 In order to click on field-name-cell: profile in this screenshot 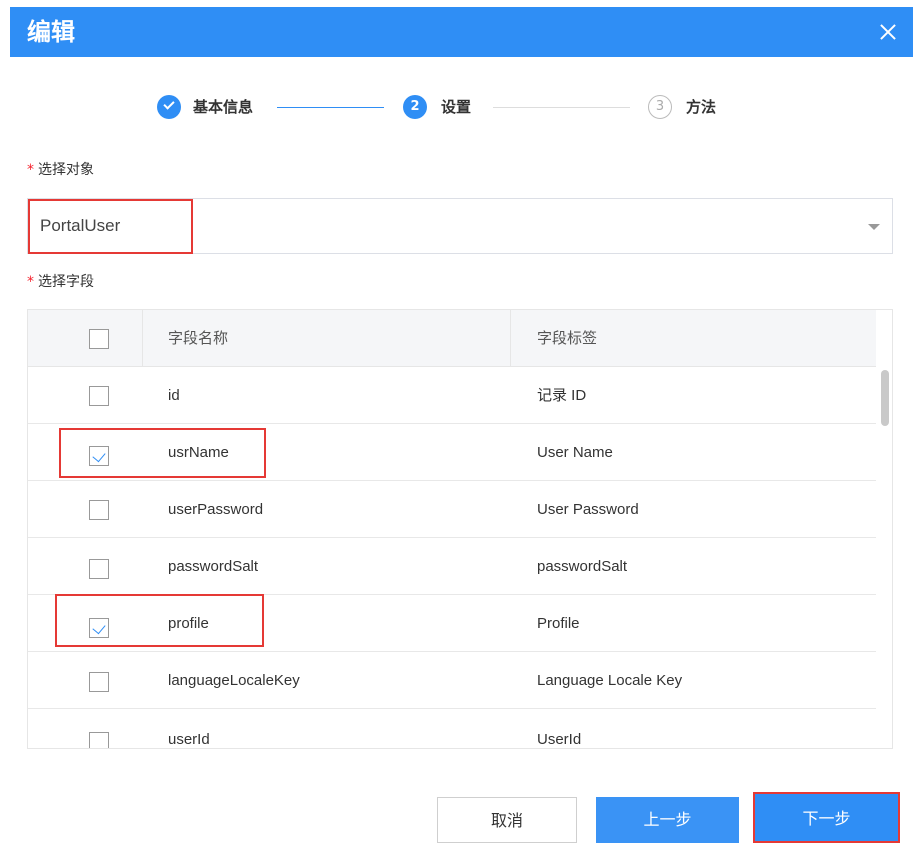, I will do `click(188, 623)`.